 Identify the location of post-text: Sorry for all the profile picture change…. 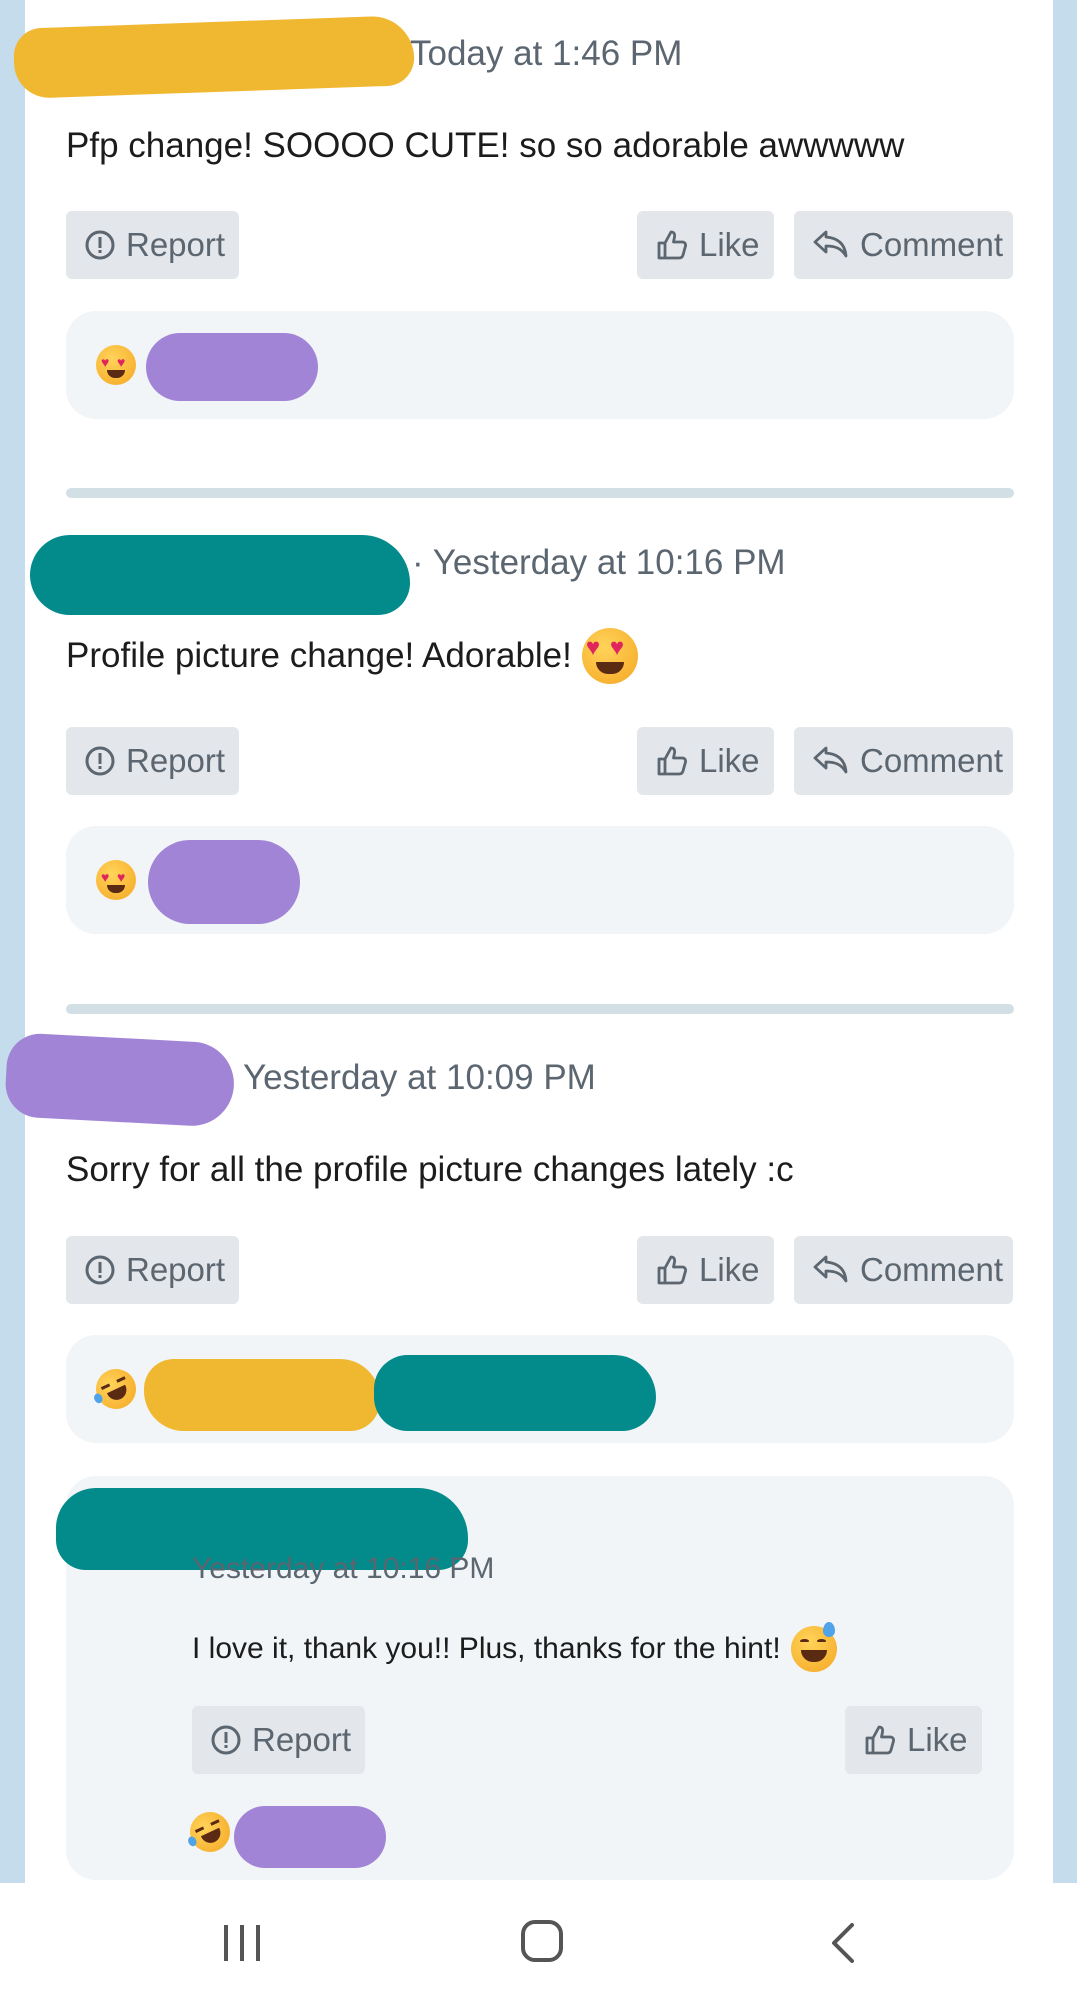
(430, 1169).